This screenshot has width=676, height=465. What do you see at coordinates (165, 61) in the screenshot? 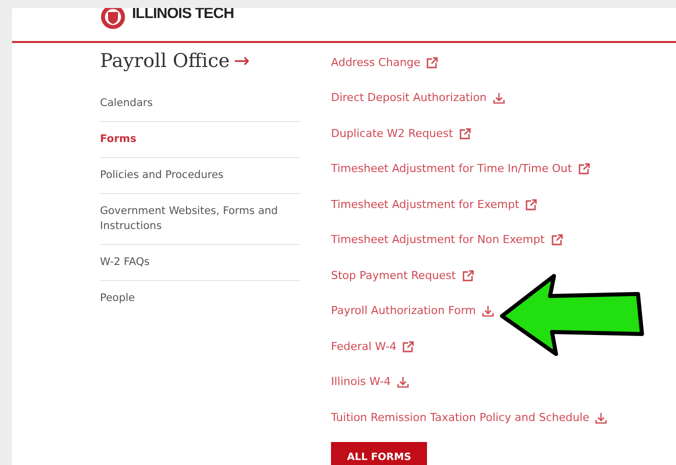
I see `section-title: Payroll Office` at bounding box center [165, 61].